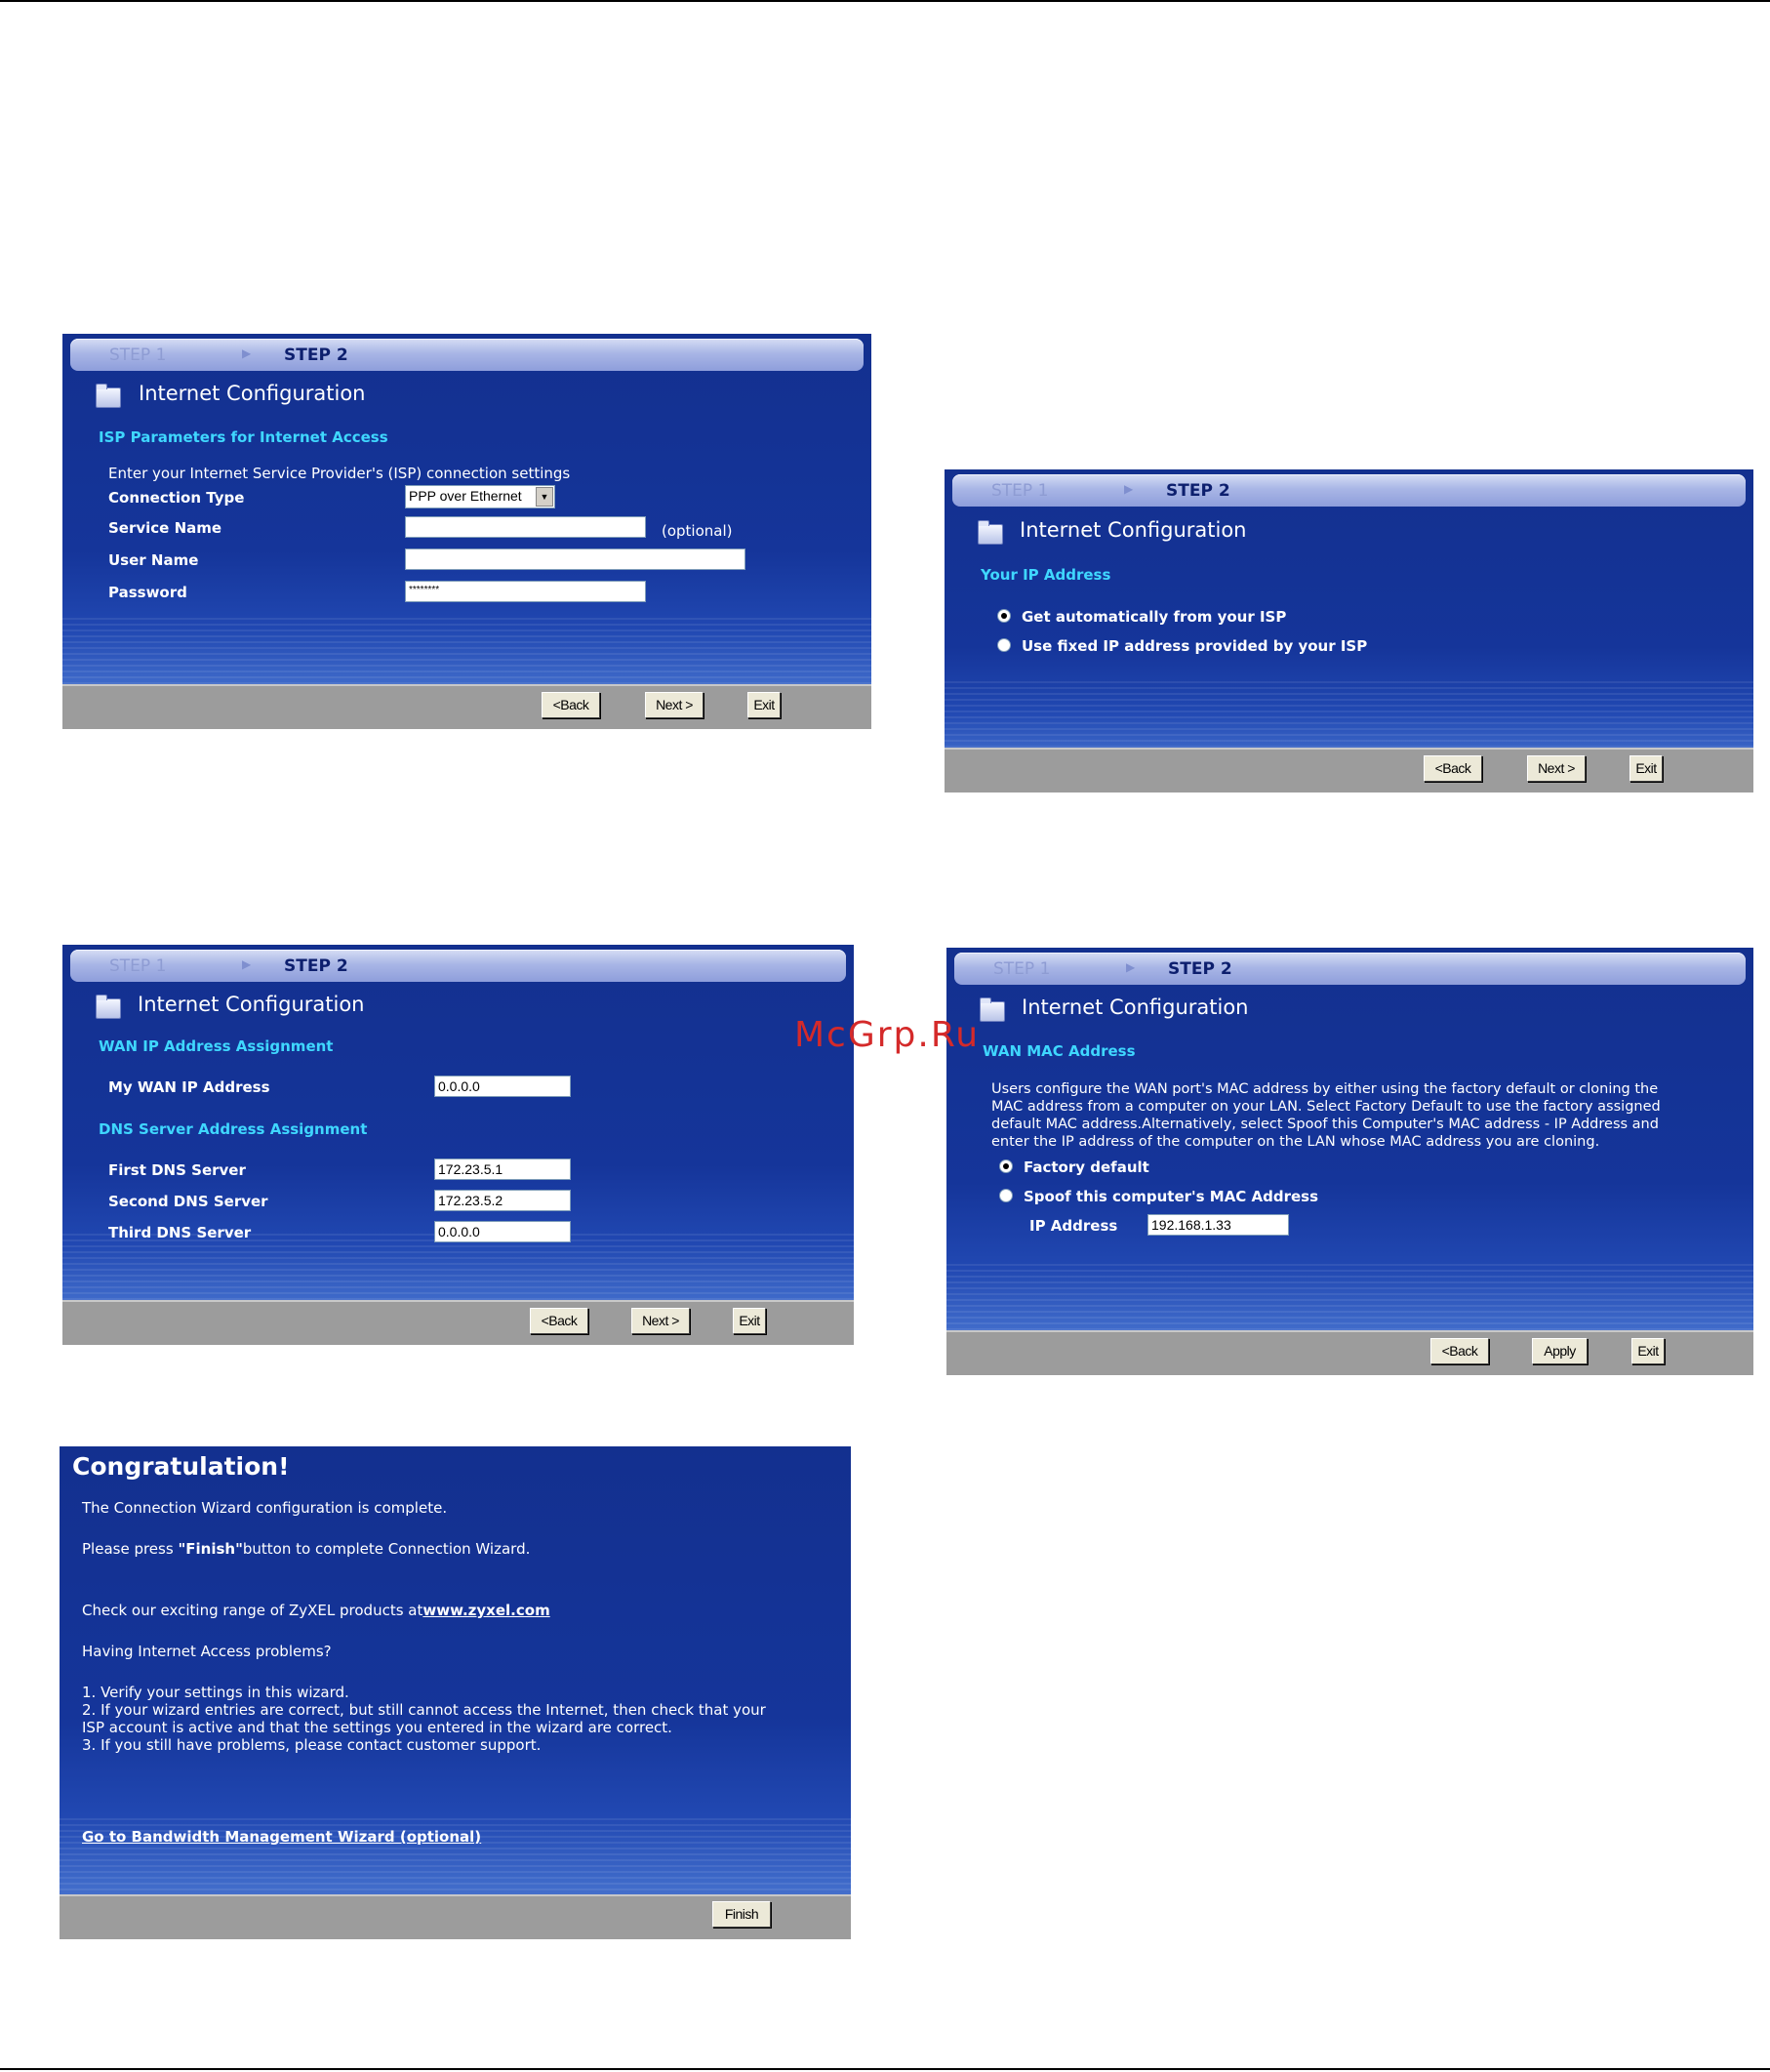 The image size is (1770, 2072). What do you see at coordinates (165, 528) in the screenshot?
I see `service-name-label: Service Name` at bounding box center [165, 528].